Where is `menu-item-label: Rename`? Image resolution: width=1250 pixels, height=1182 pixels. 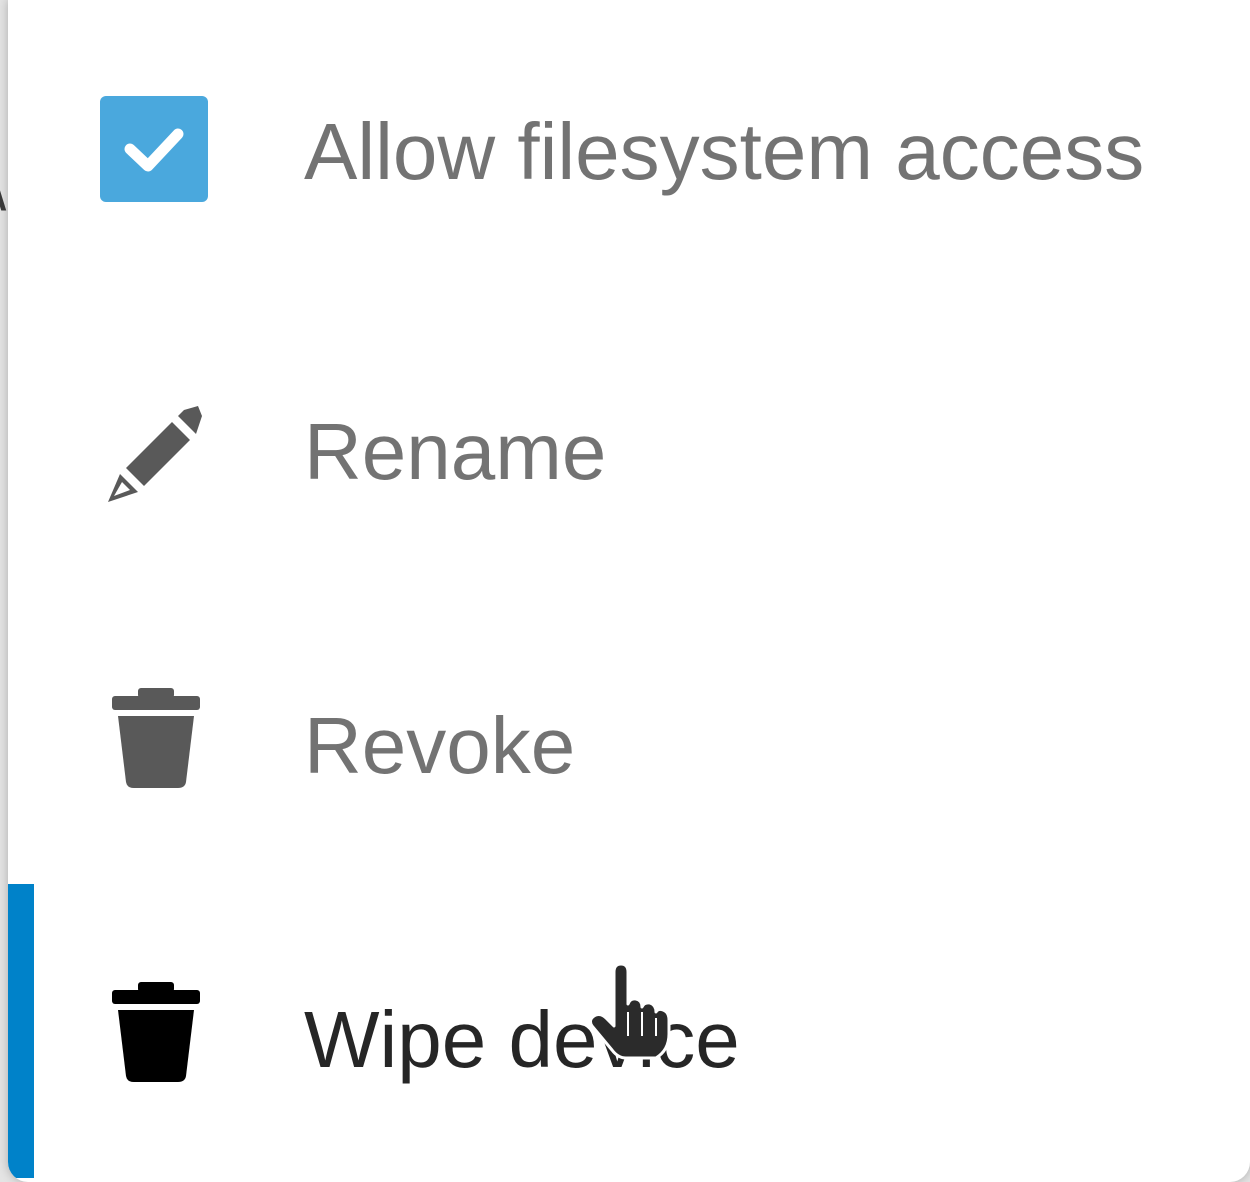
menu-item-label: Rename is located at coordinates (455, 451).